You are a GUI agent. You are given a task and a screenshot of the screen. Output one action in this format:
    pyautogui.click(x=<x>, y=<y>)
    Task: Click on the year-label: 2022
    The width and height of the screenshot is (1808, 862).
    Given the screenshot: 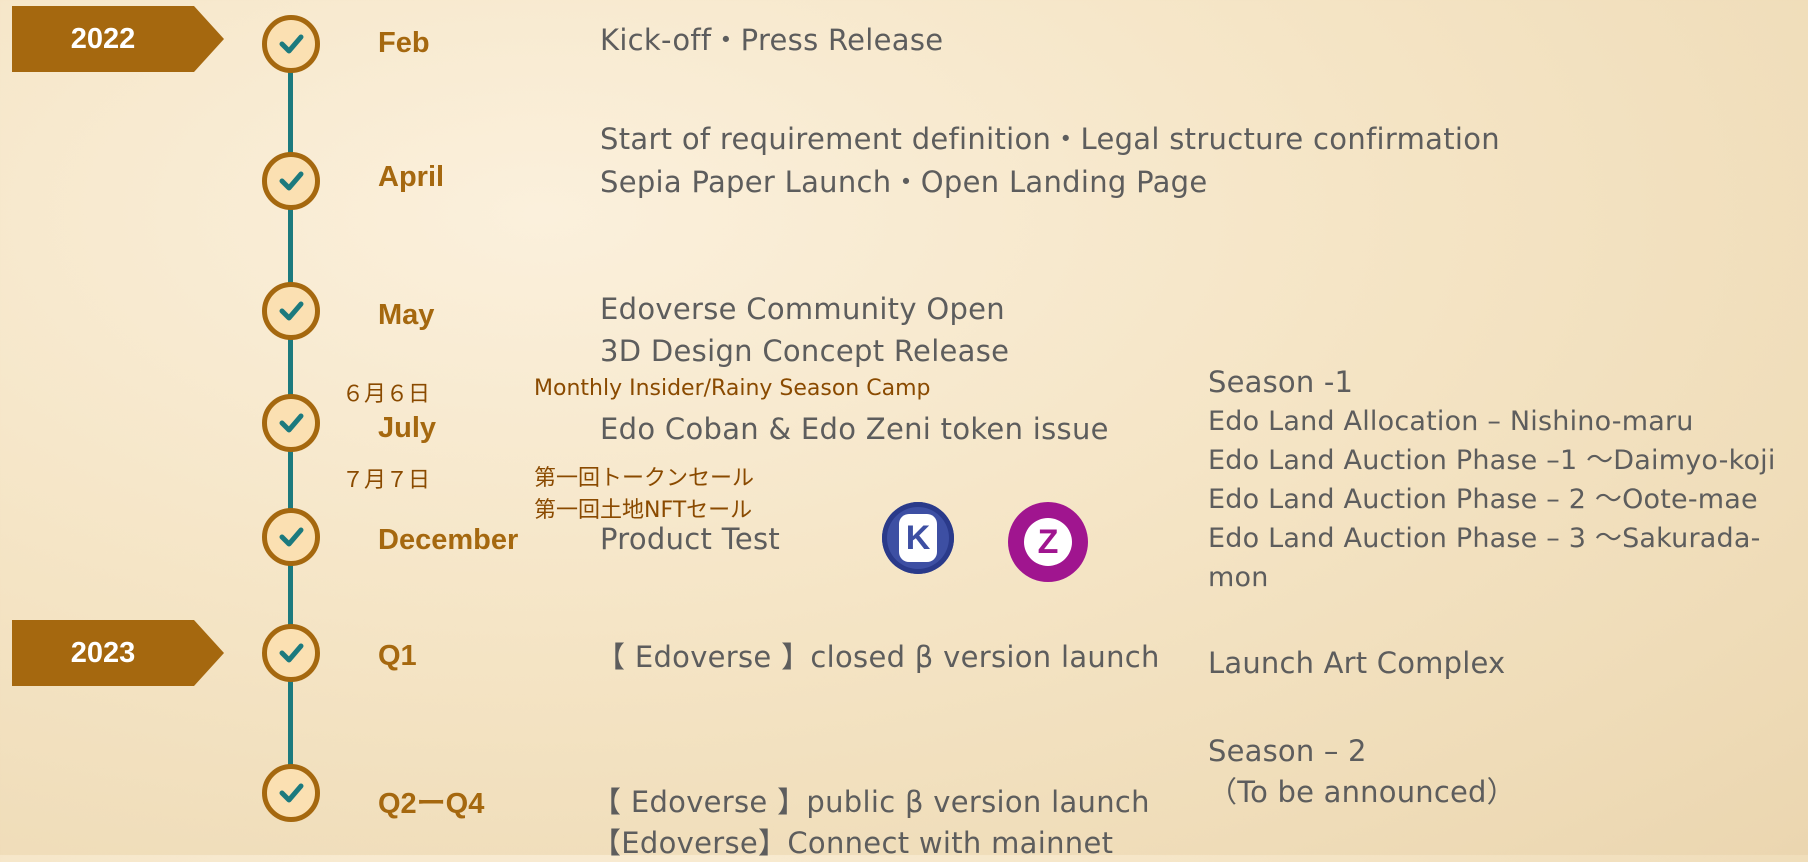 What is the action you would take?
    pyautogui.click(x=103, y=38)
    